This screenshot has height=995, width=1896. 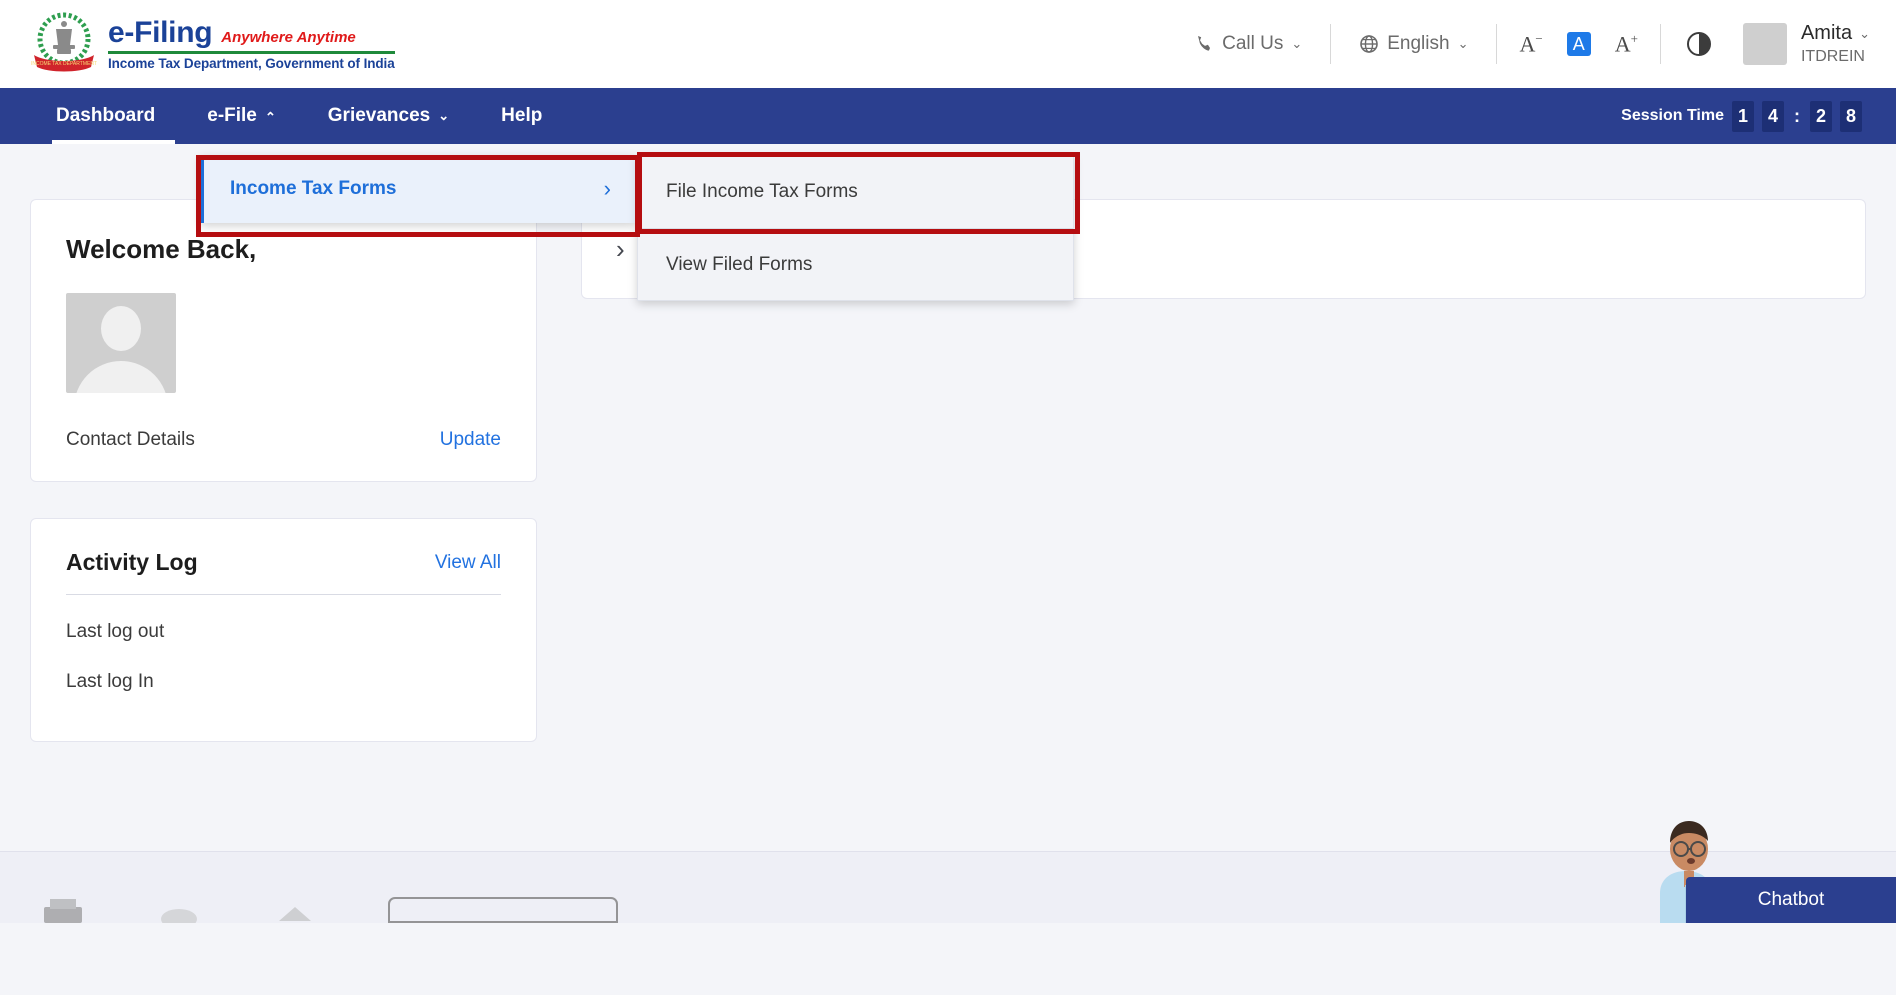 I want to click on chatbot-label: Chatbot, so click(x=1791, y=899).